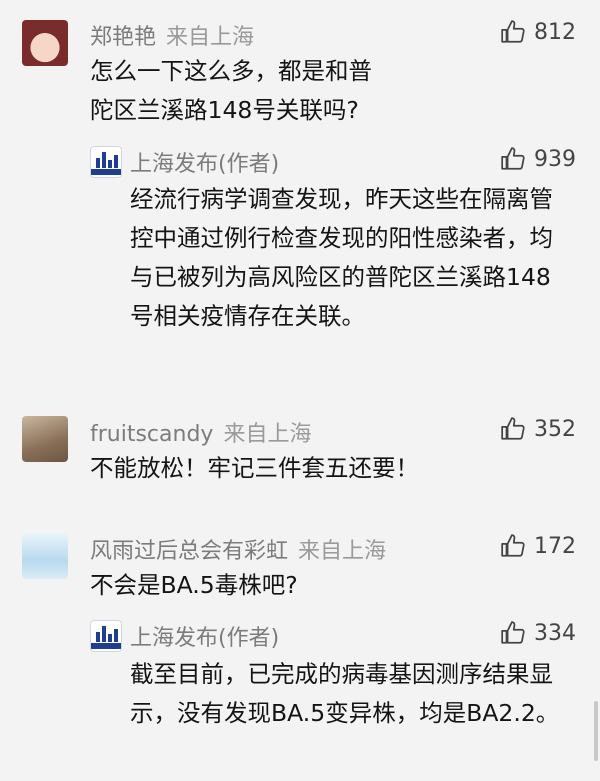 Image resolution: width=600 pixels, height=781 pixels. I want to click on comment-author: 风雨过后总会有彩虹 来自上海, so click(238, 549).